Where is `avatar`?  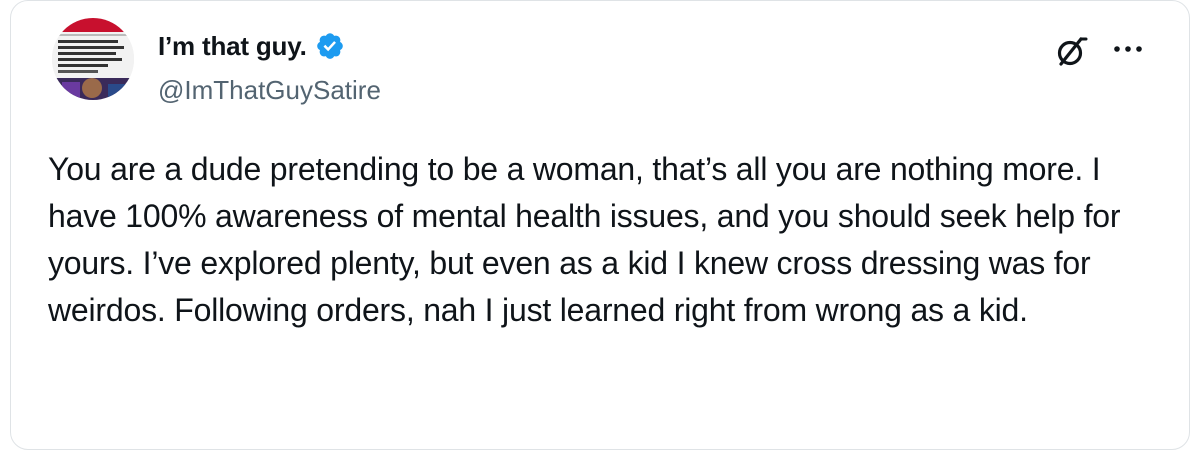
avatar is located at coordinates (93, 59).